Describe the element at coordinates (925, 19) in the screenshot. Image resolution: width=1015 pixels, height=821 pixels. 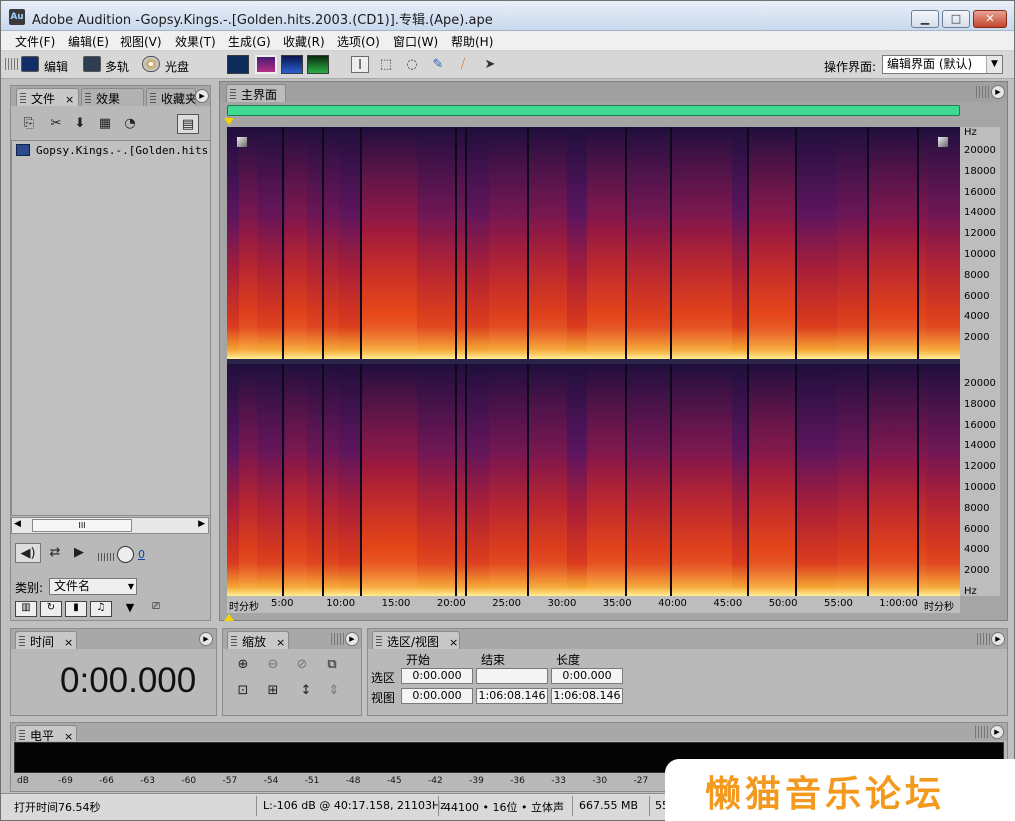
I see `minimize-button: ▁` at that location.